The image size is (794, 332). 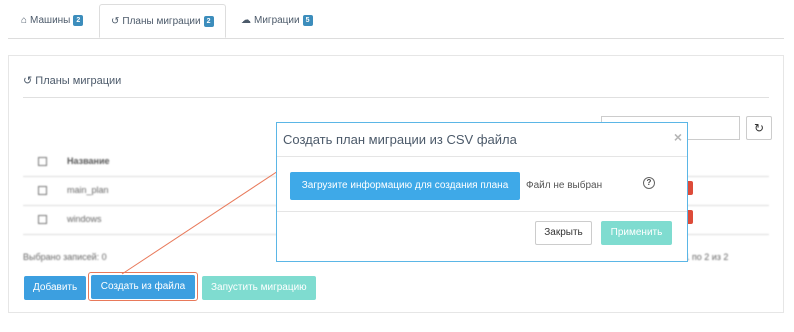 What do you see at coordinates (564, 185) in the screenshot?
I see `file-status-text: Файл не выбран` at bounding box center [564, 185].